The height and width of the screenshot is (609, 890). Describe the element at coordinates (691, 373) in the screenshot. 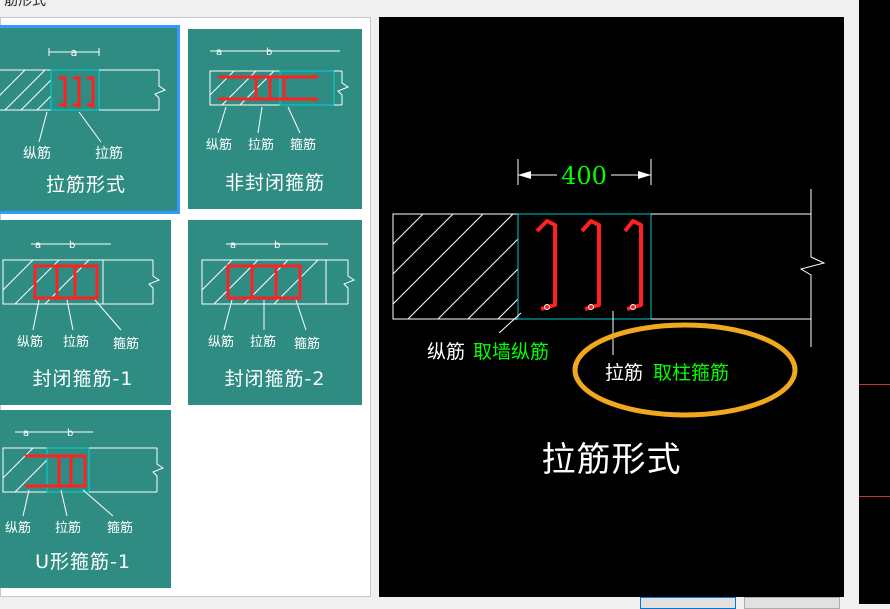

I see `label-column-stirrup: 取柱箍筋` at that location.